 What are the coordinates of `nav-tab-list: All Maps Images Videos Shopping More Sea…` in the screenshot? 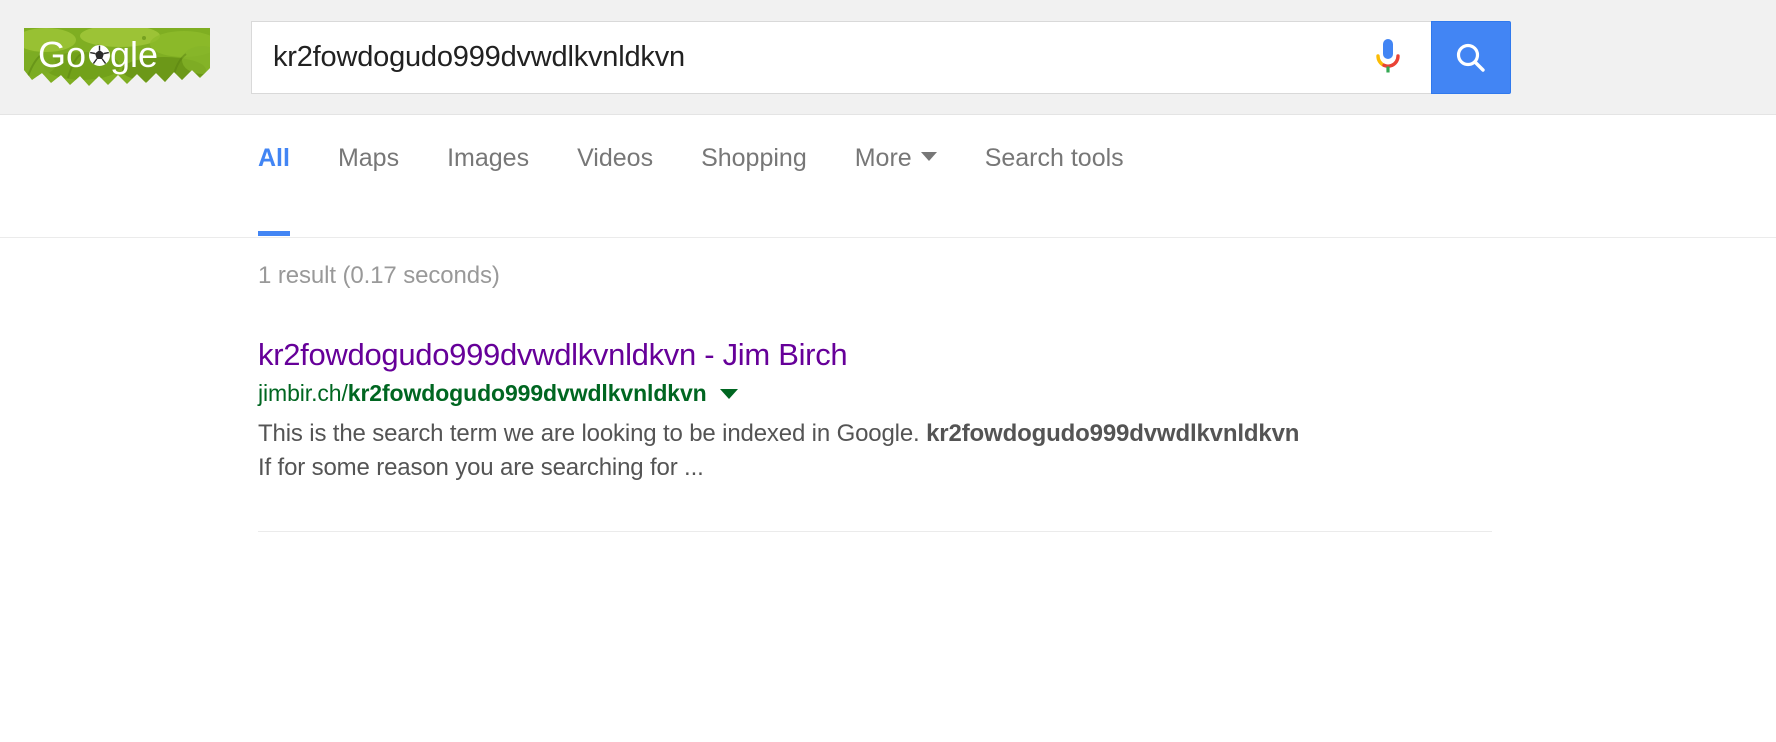 It's located at (691, 176).